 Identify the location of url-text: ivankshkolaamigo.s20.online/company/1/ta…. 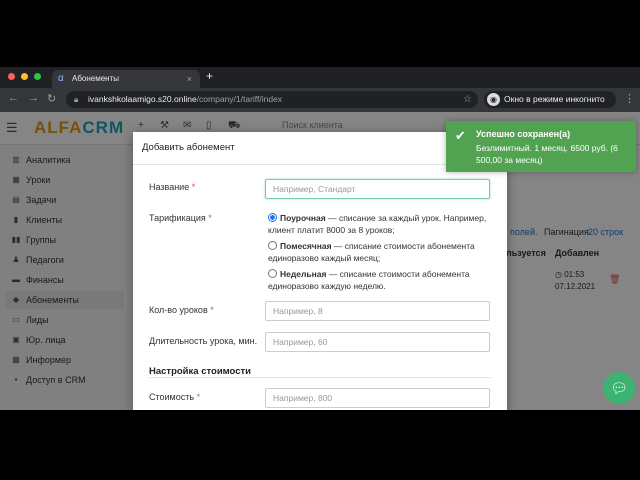
(185, 99).